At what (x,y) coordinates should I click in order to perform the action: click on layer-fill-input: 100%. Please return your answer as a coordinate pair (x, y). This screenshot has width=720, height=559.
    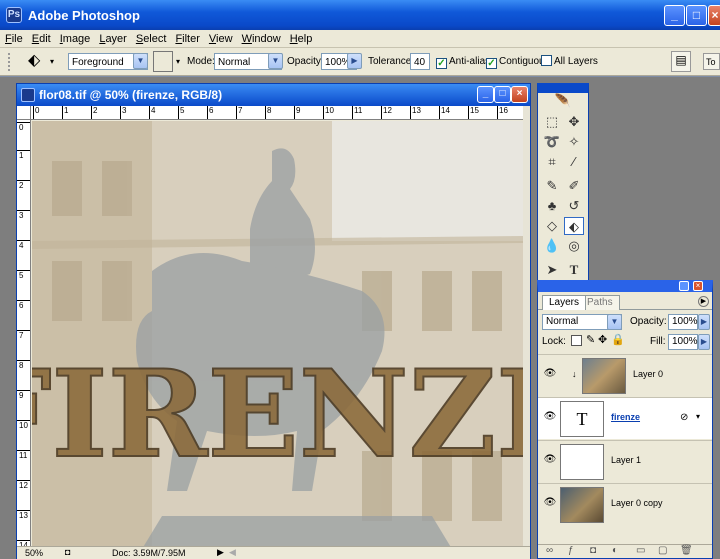
    Looking at the image, I should click on (683, 342).